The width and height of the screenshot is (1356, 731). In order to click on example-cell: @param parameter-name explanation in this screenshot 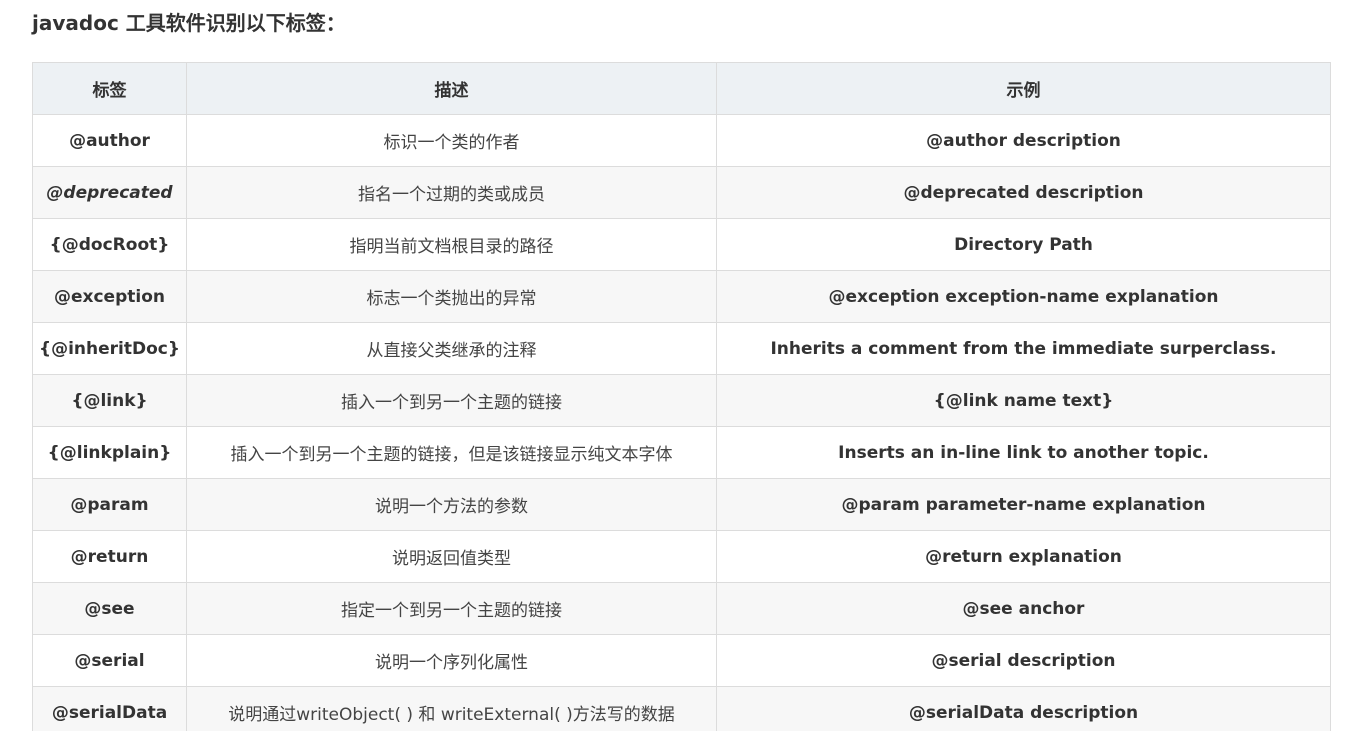, I will do `click(1023, 504)`.